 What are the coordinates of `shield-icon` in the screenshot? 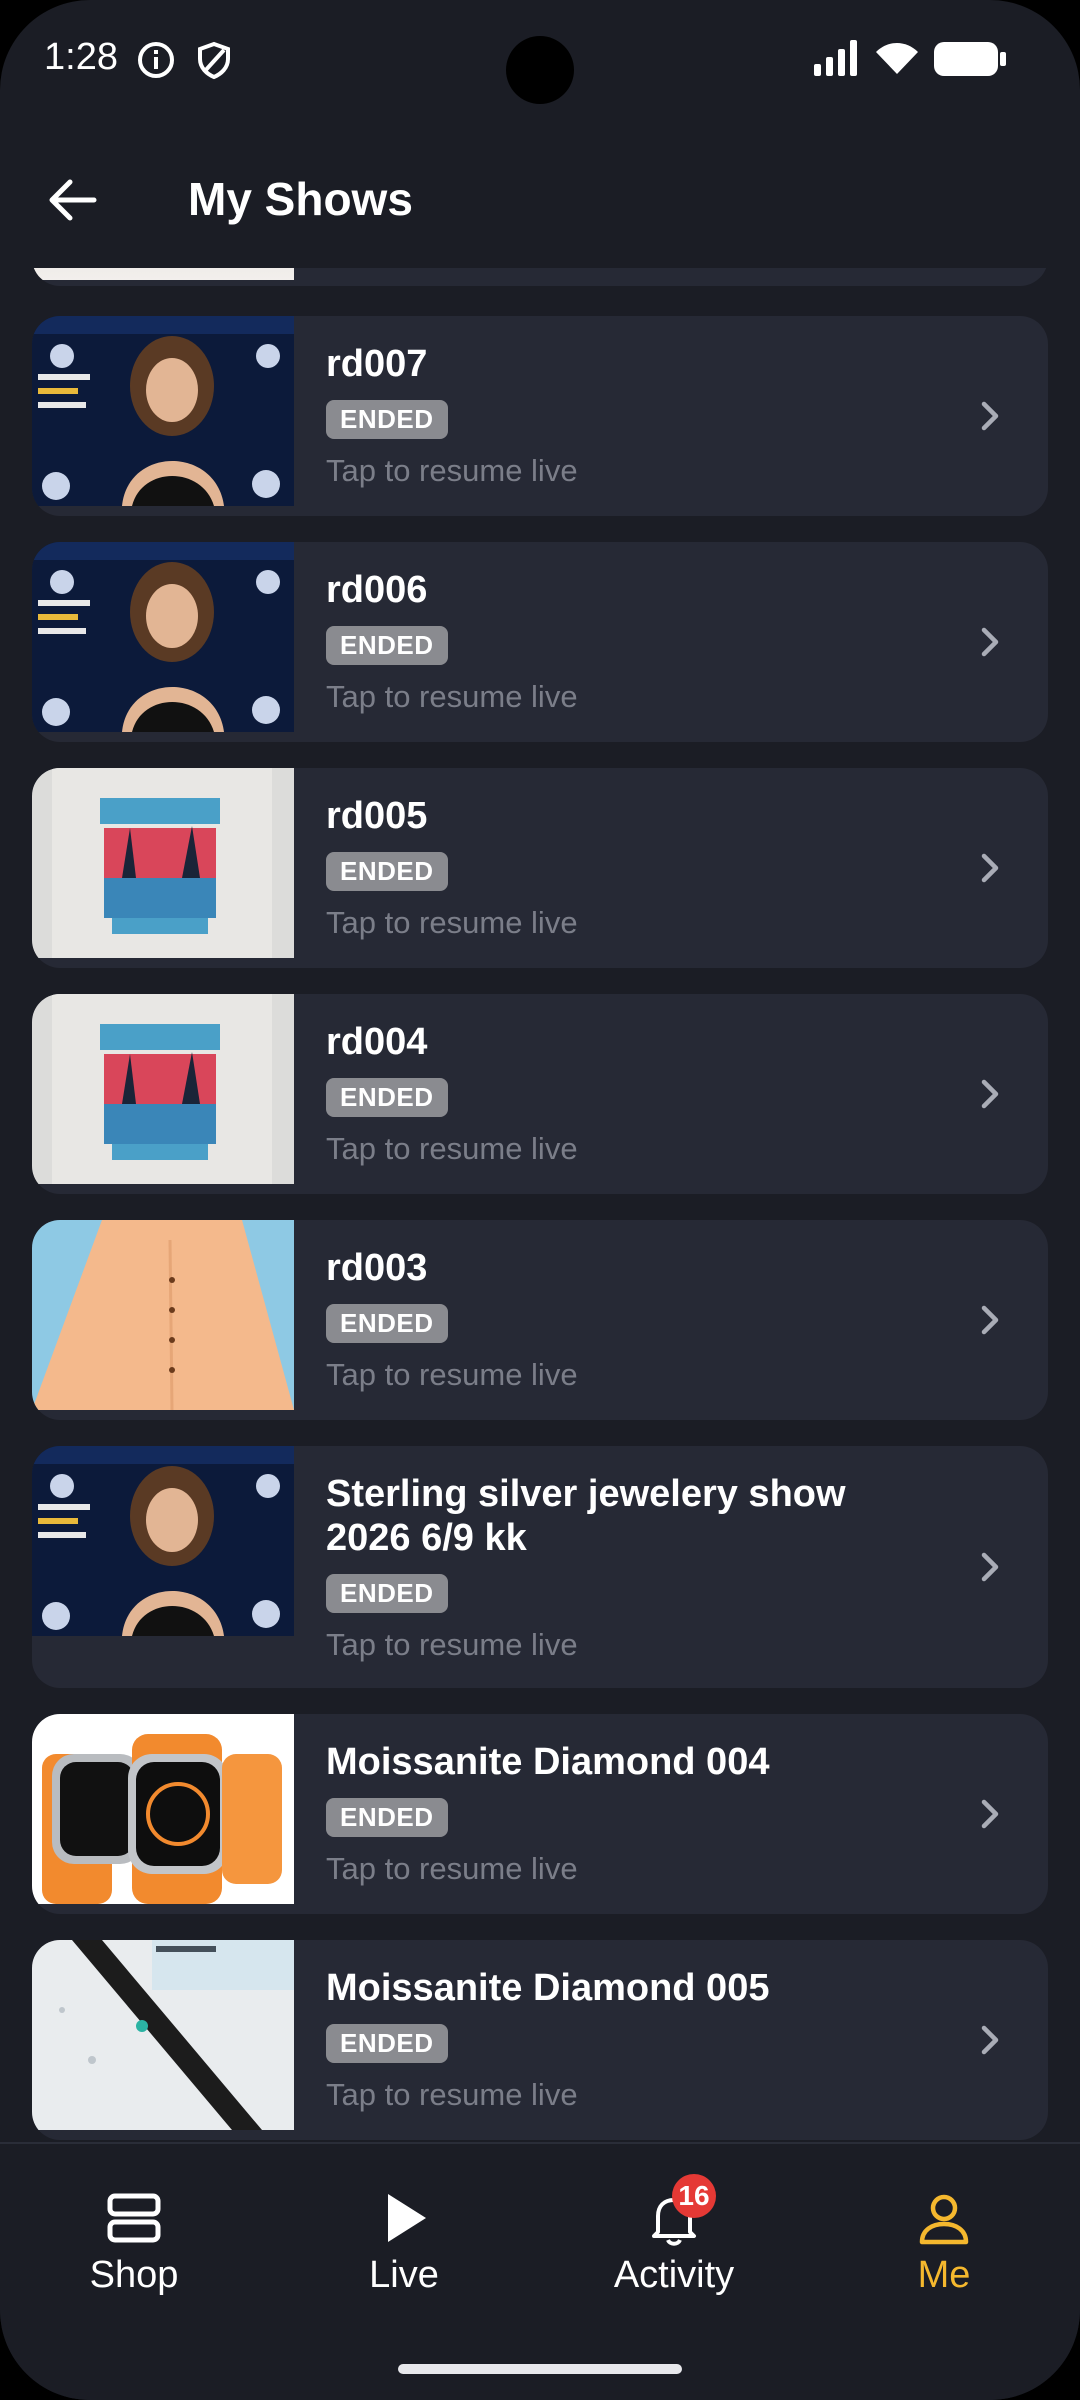 It's located at (214, 60).